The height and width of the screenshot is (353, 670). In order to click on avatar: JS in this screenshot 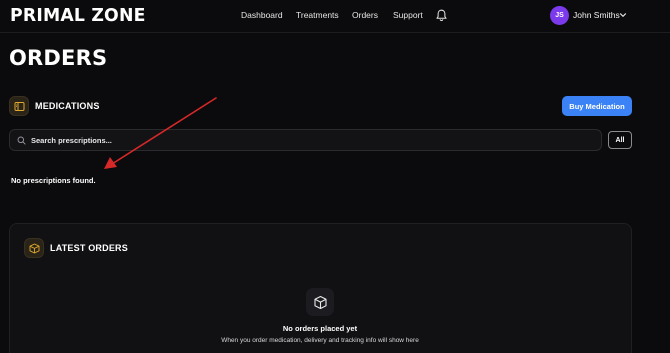, I will do `click(559, 15)`.